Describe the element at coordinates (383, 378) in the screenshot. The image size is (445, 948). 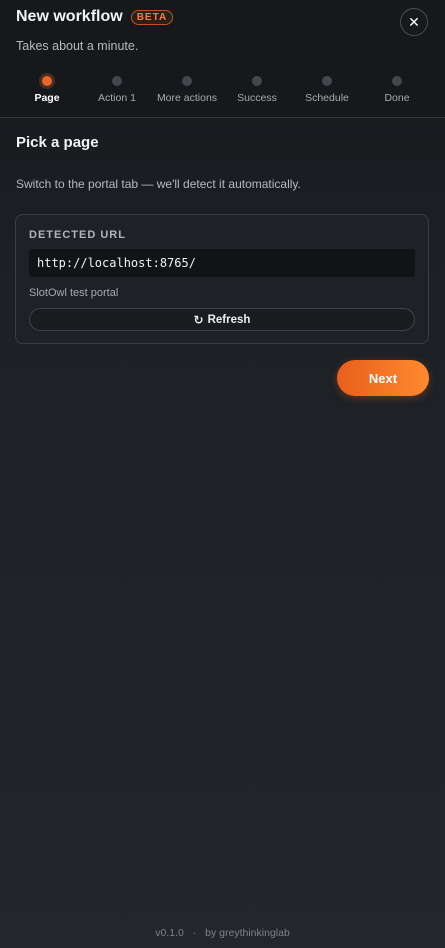
I see `next-button: Next` at that location.